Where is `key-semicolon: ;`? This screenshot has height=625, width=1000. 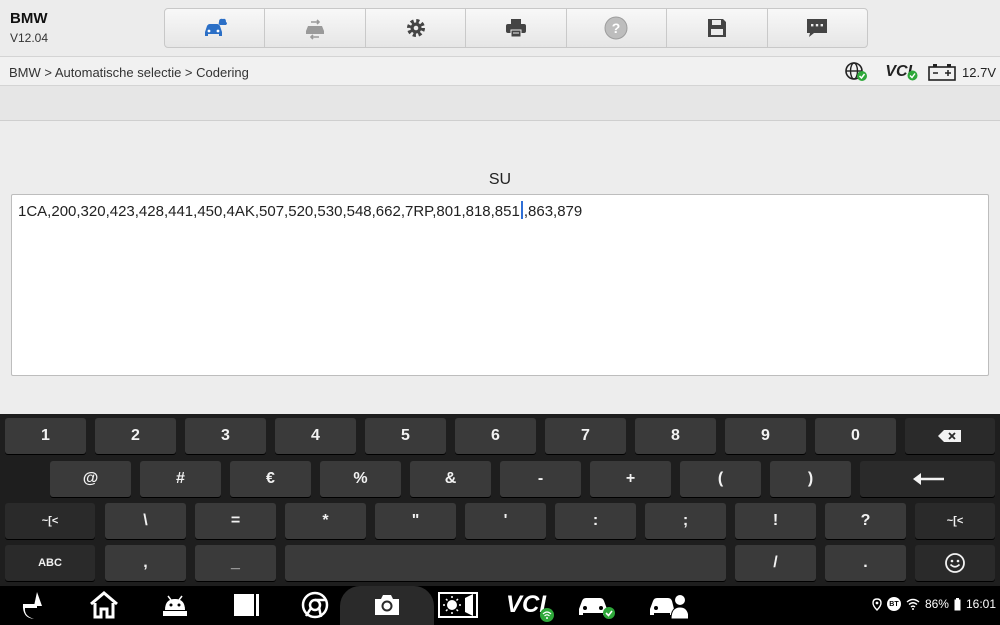
key-semicolon: ; is located at coordinates (685, 521).